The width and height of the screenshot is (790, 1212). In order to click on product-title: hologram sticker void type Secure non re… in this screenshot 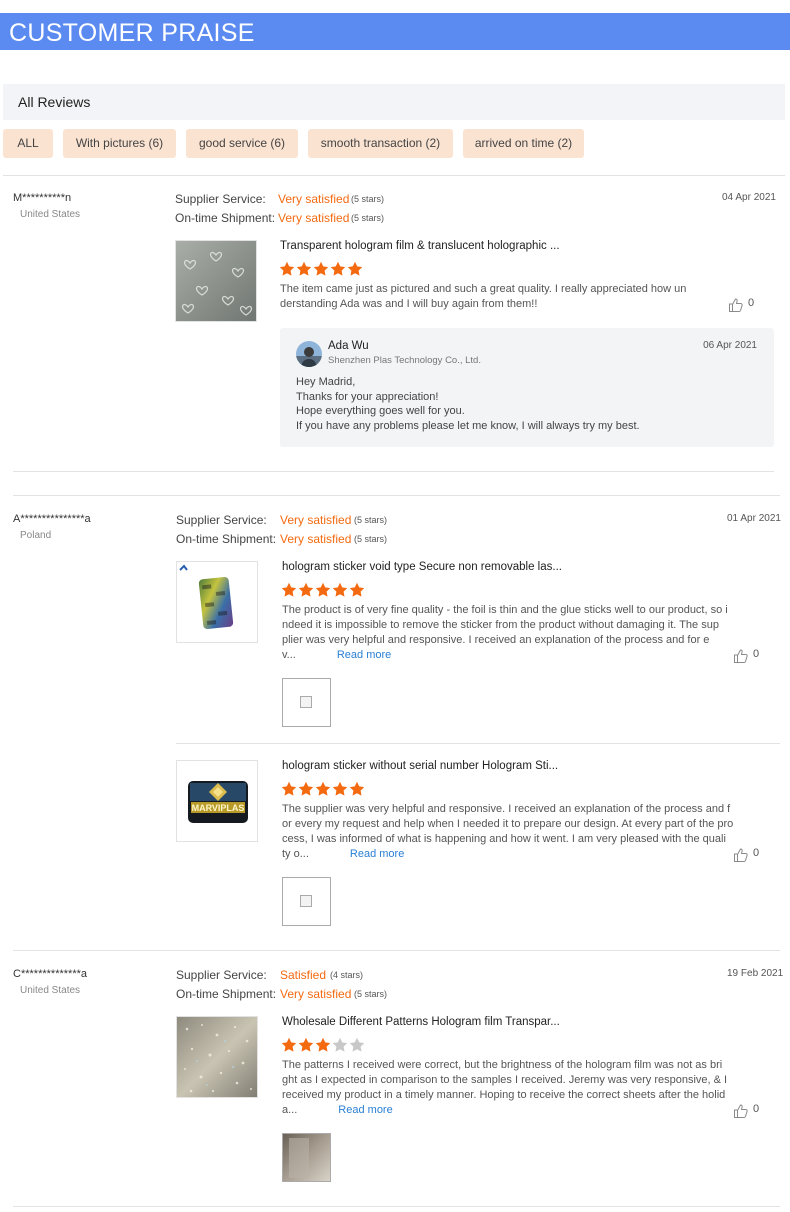, I will do `click(422, 567)`.